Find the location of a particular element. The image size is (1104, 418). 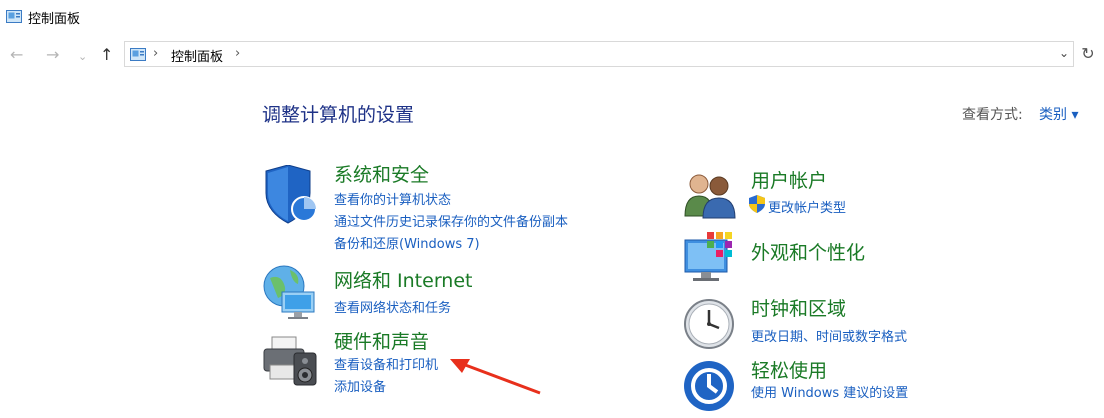

ease-of-access-icon is located at coordinates (710, 389).